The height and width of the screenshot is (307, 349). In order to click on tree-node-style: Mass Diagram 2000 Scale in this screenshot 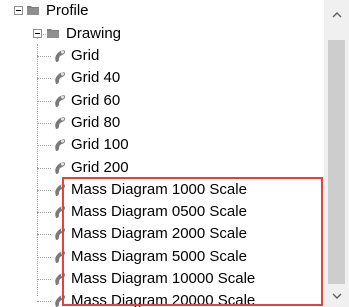, I will do `click(160, 234)`.